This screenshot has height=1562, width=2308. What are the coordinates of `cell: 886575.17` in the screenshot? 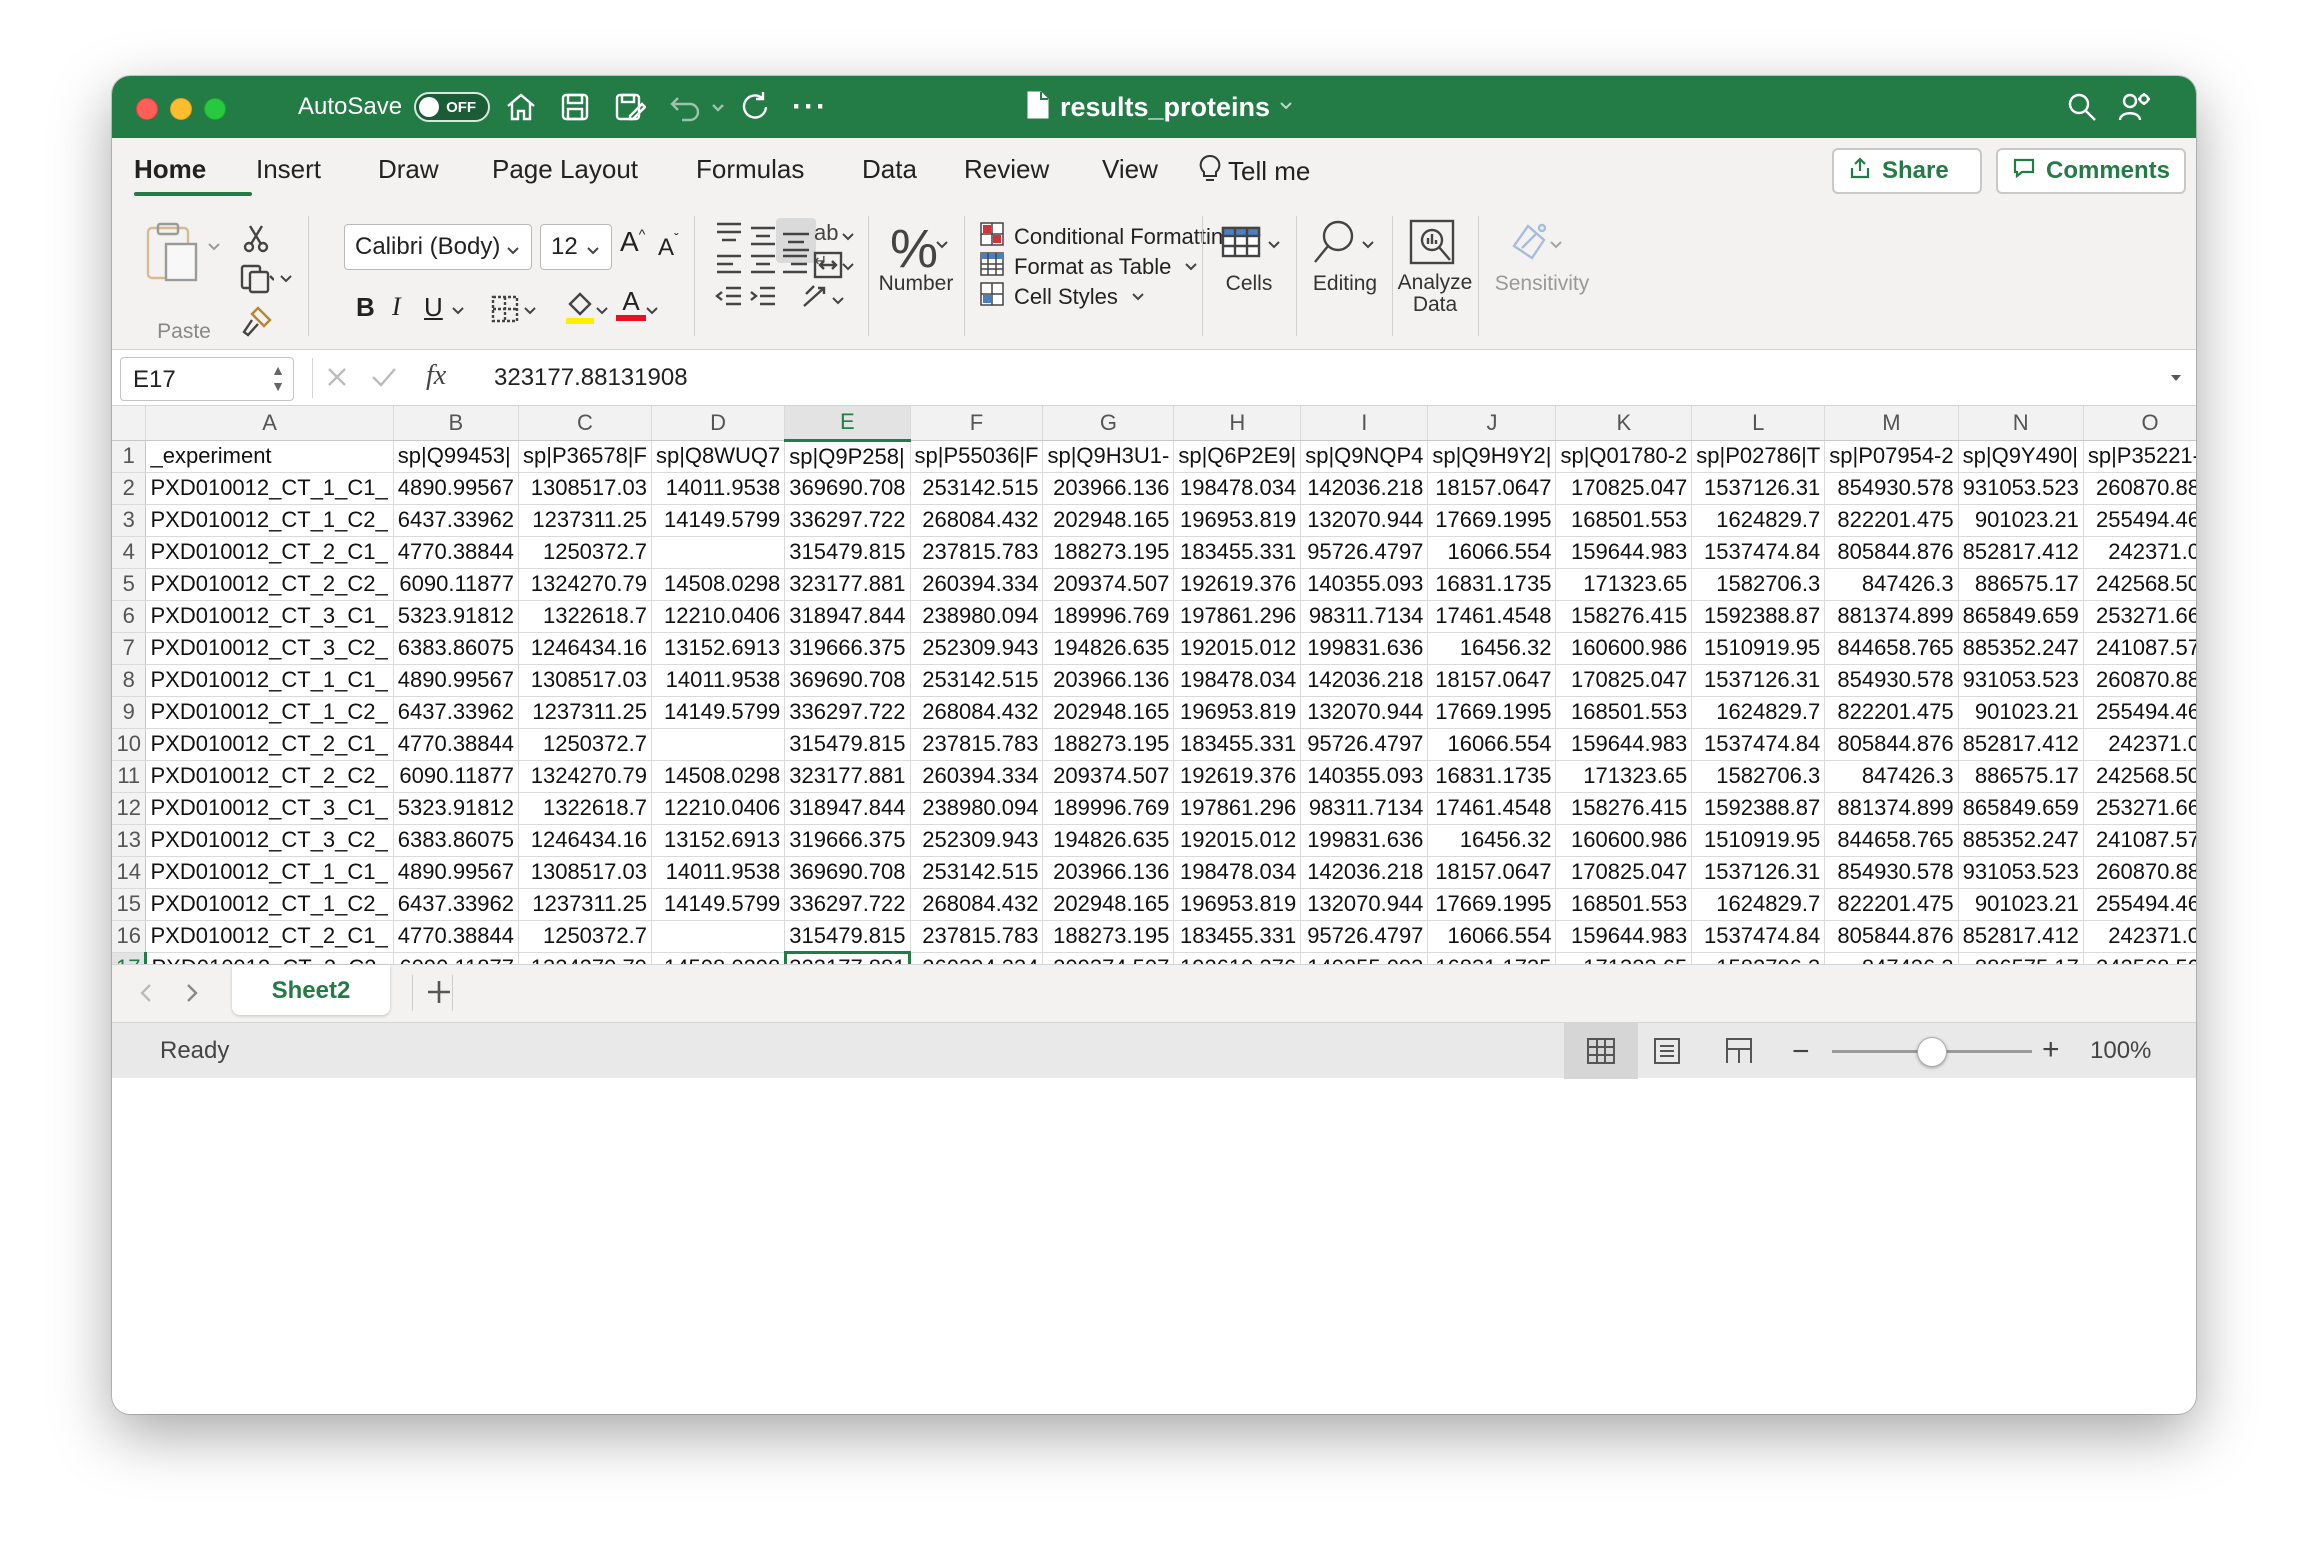 It's located at (2021, 958).